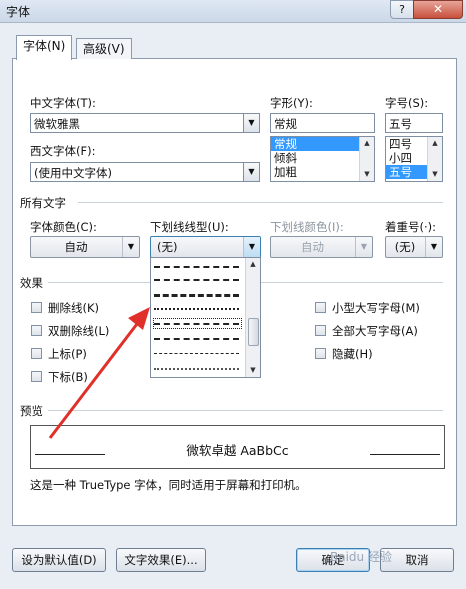 Image resolution: width=466 pixels, height=589 pixels. What do you see at coordinates (36, 330) in the screenshot?
I see `double-strikethrough-checkbox` at bounding box center [36, 330].